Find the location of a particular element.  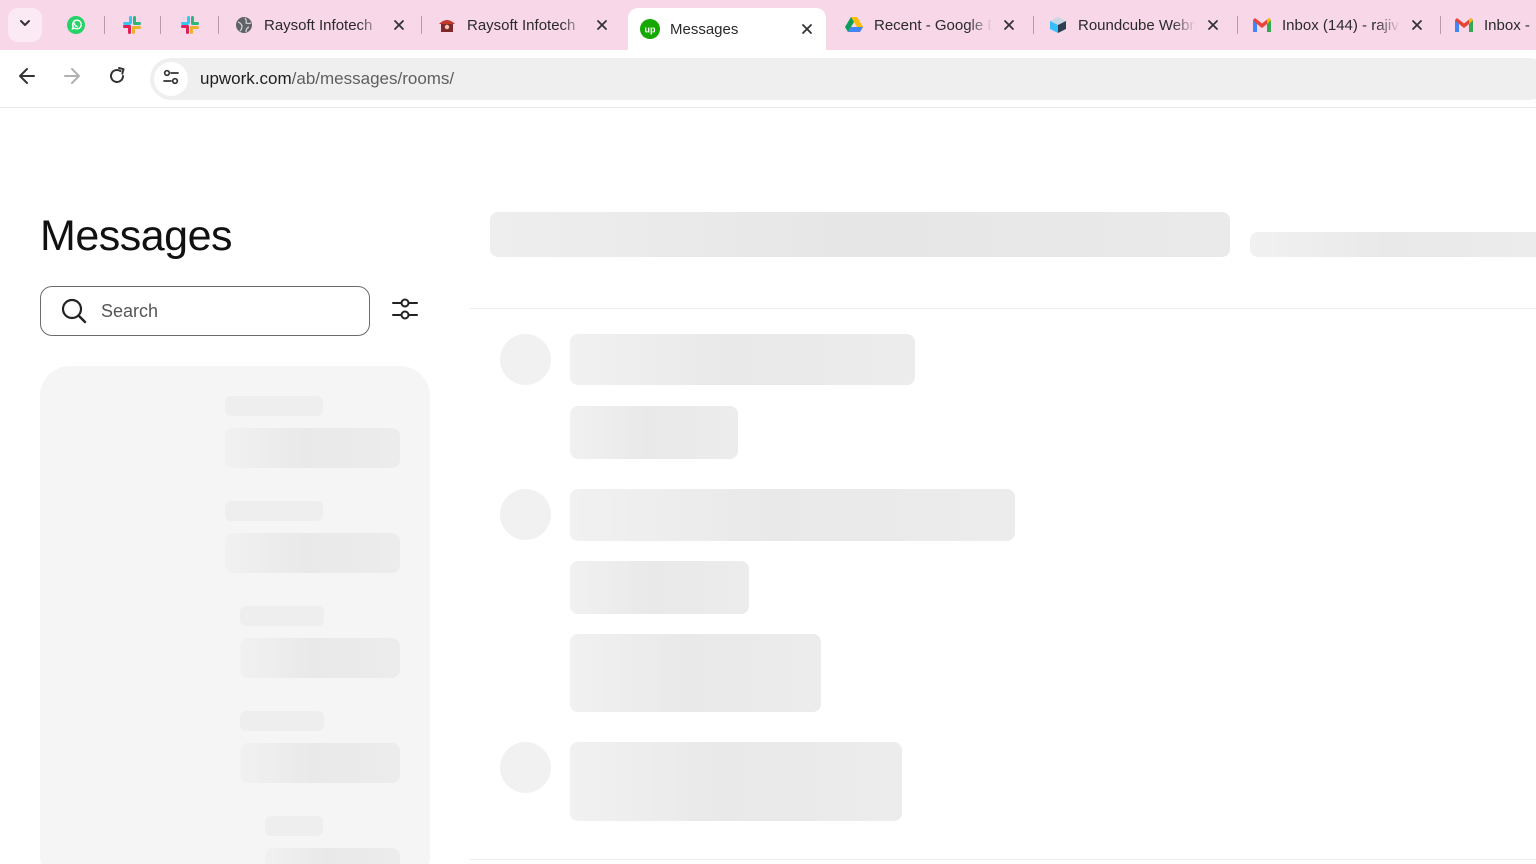

room-header-divider is located at coordinates (1003, 308).